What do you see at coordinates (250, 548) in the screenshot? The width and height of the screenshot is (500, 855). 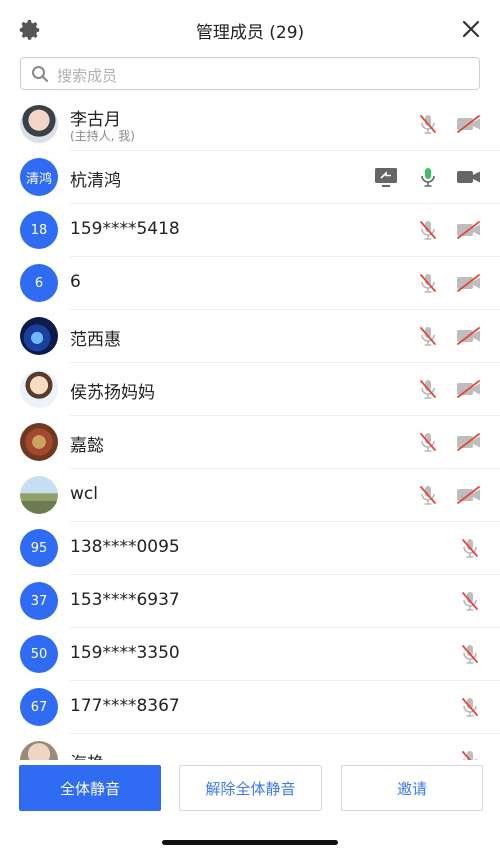 I see `list-item: 95 138****0095` at bounding box center [250, 548].